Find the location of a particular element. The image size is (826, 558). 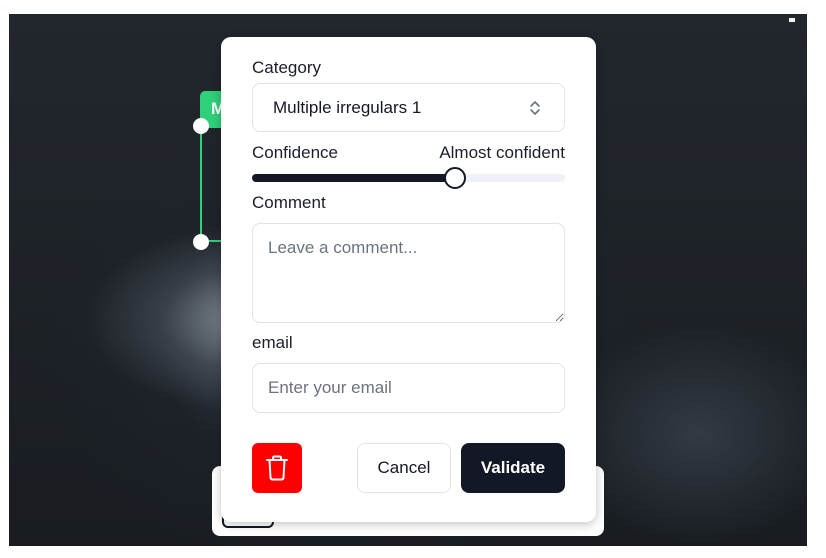

trash-icon is located at coordinates (277, 468).